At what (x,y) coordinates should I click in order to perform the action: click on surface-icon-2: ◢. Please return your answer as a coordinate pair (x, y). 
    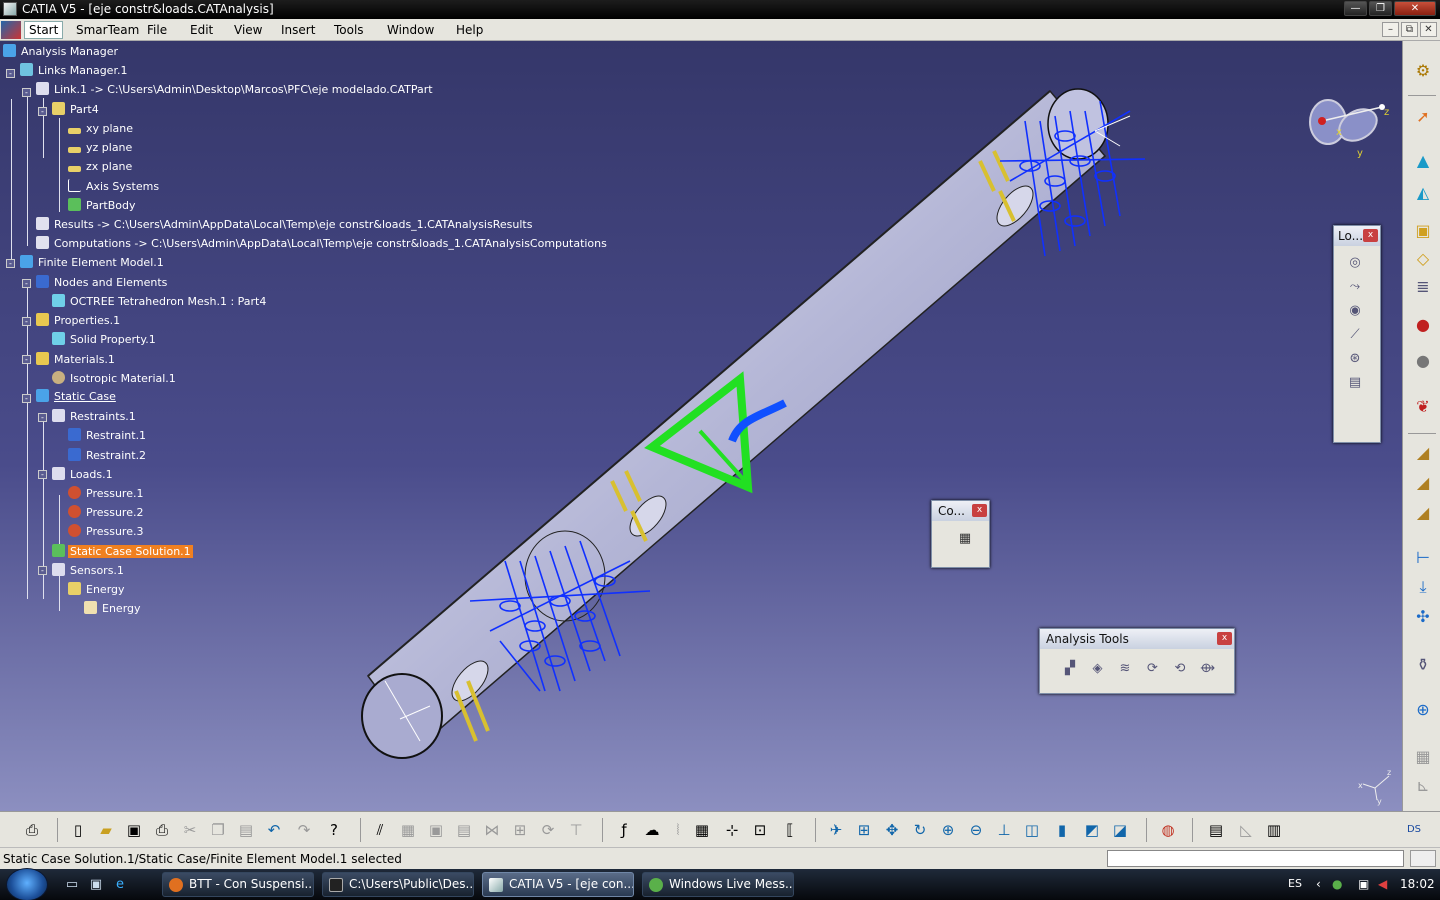
    Looking at the image, I should click on (1423, 483).